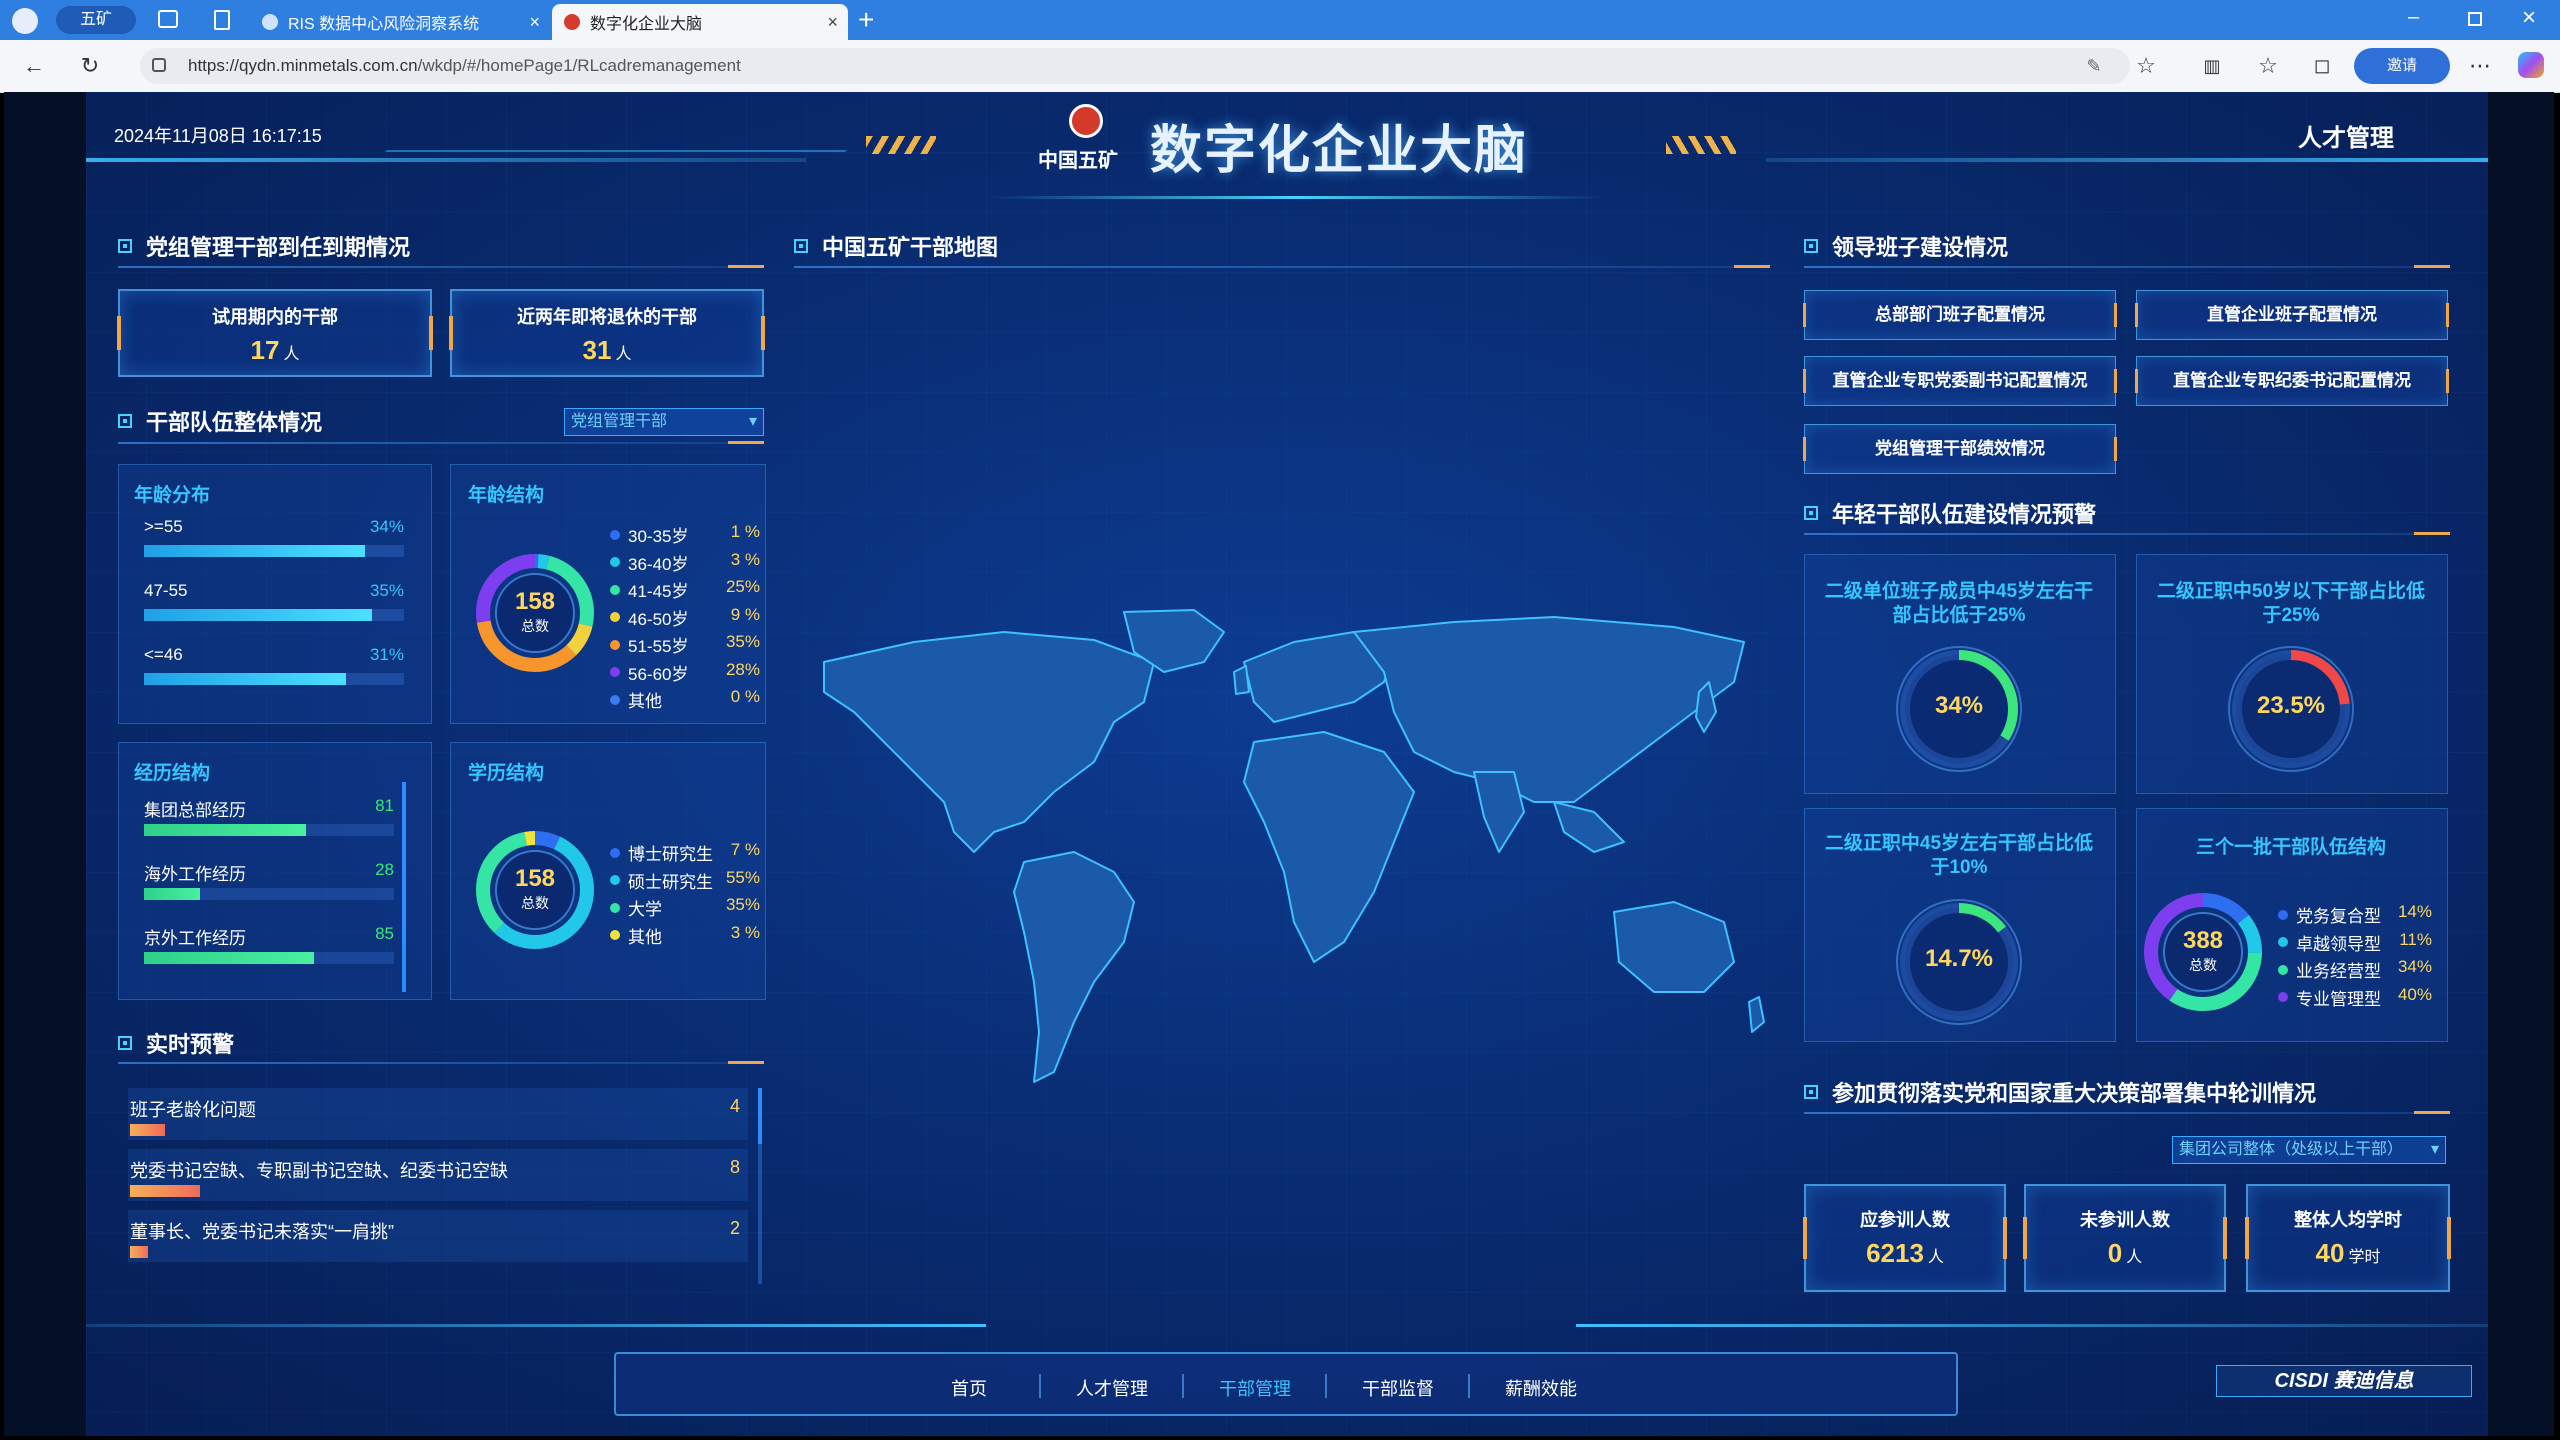  I want to click on team-filter-select: 党组管理干部 ▾, so click(664, 422).